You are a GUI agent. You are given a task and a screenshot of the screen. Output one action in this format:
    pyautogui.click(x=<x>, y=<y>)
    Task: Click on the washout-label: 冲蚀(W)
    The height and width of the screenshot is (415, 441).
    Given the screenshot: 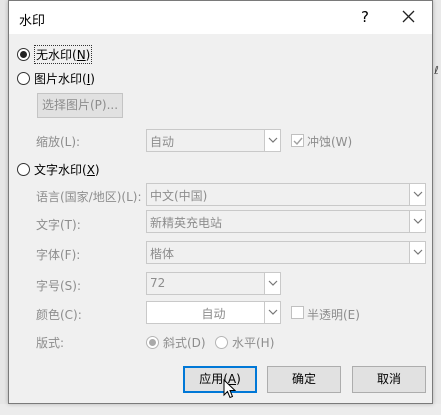 What is the action you would take?
    pyautogui.click(x=330, y=142)
    